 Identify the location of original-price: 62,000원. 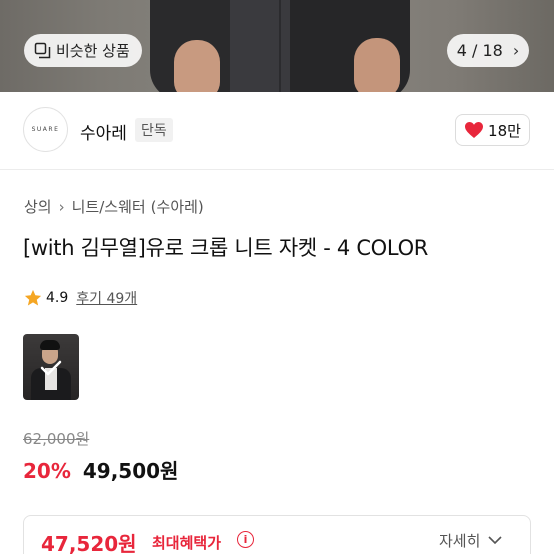
(56, 439).